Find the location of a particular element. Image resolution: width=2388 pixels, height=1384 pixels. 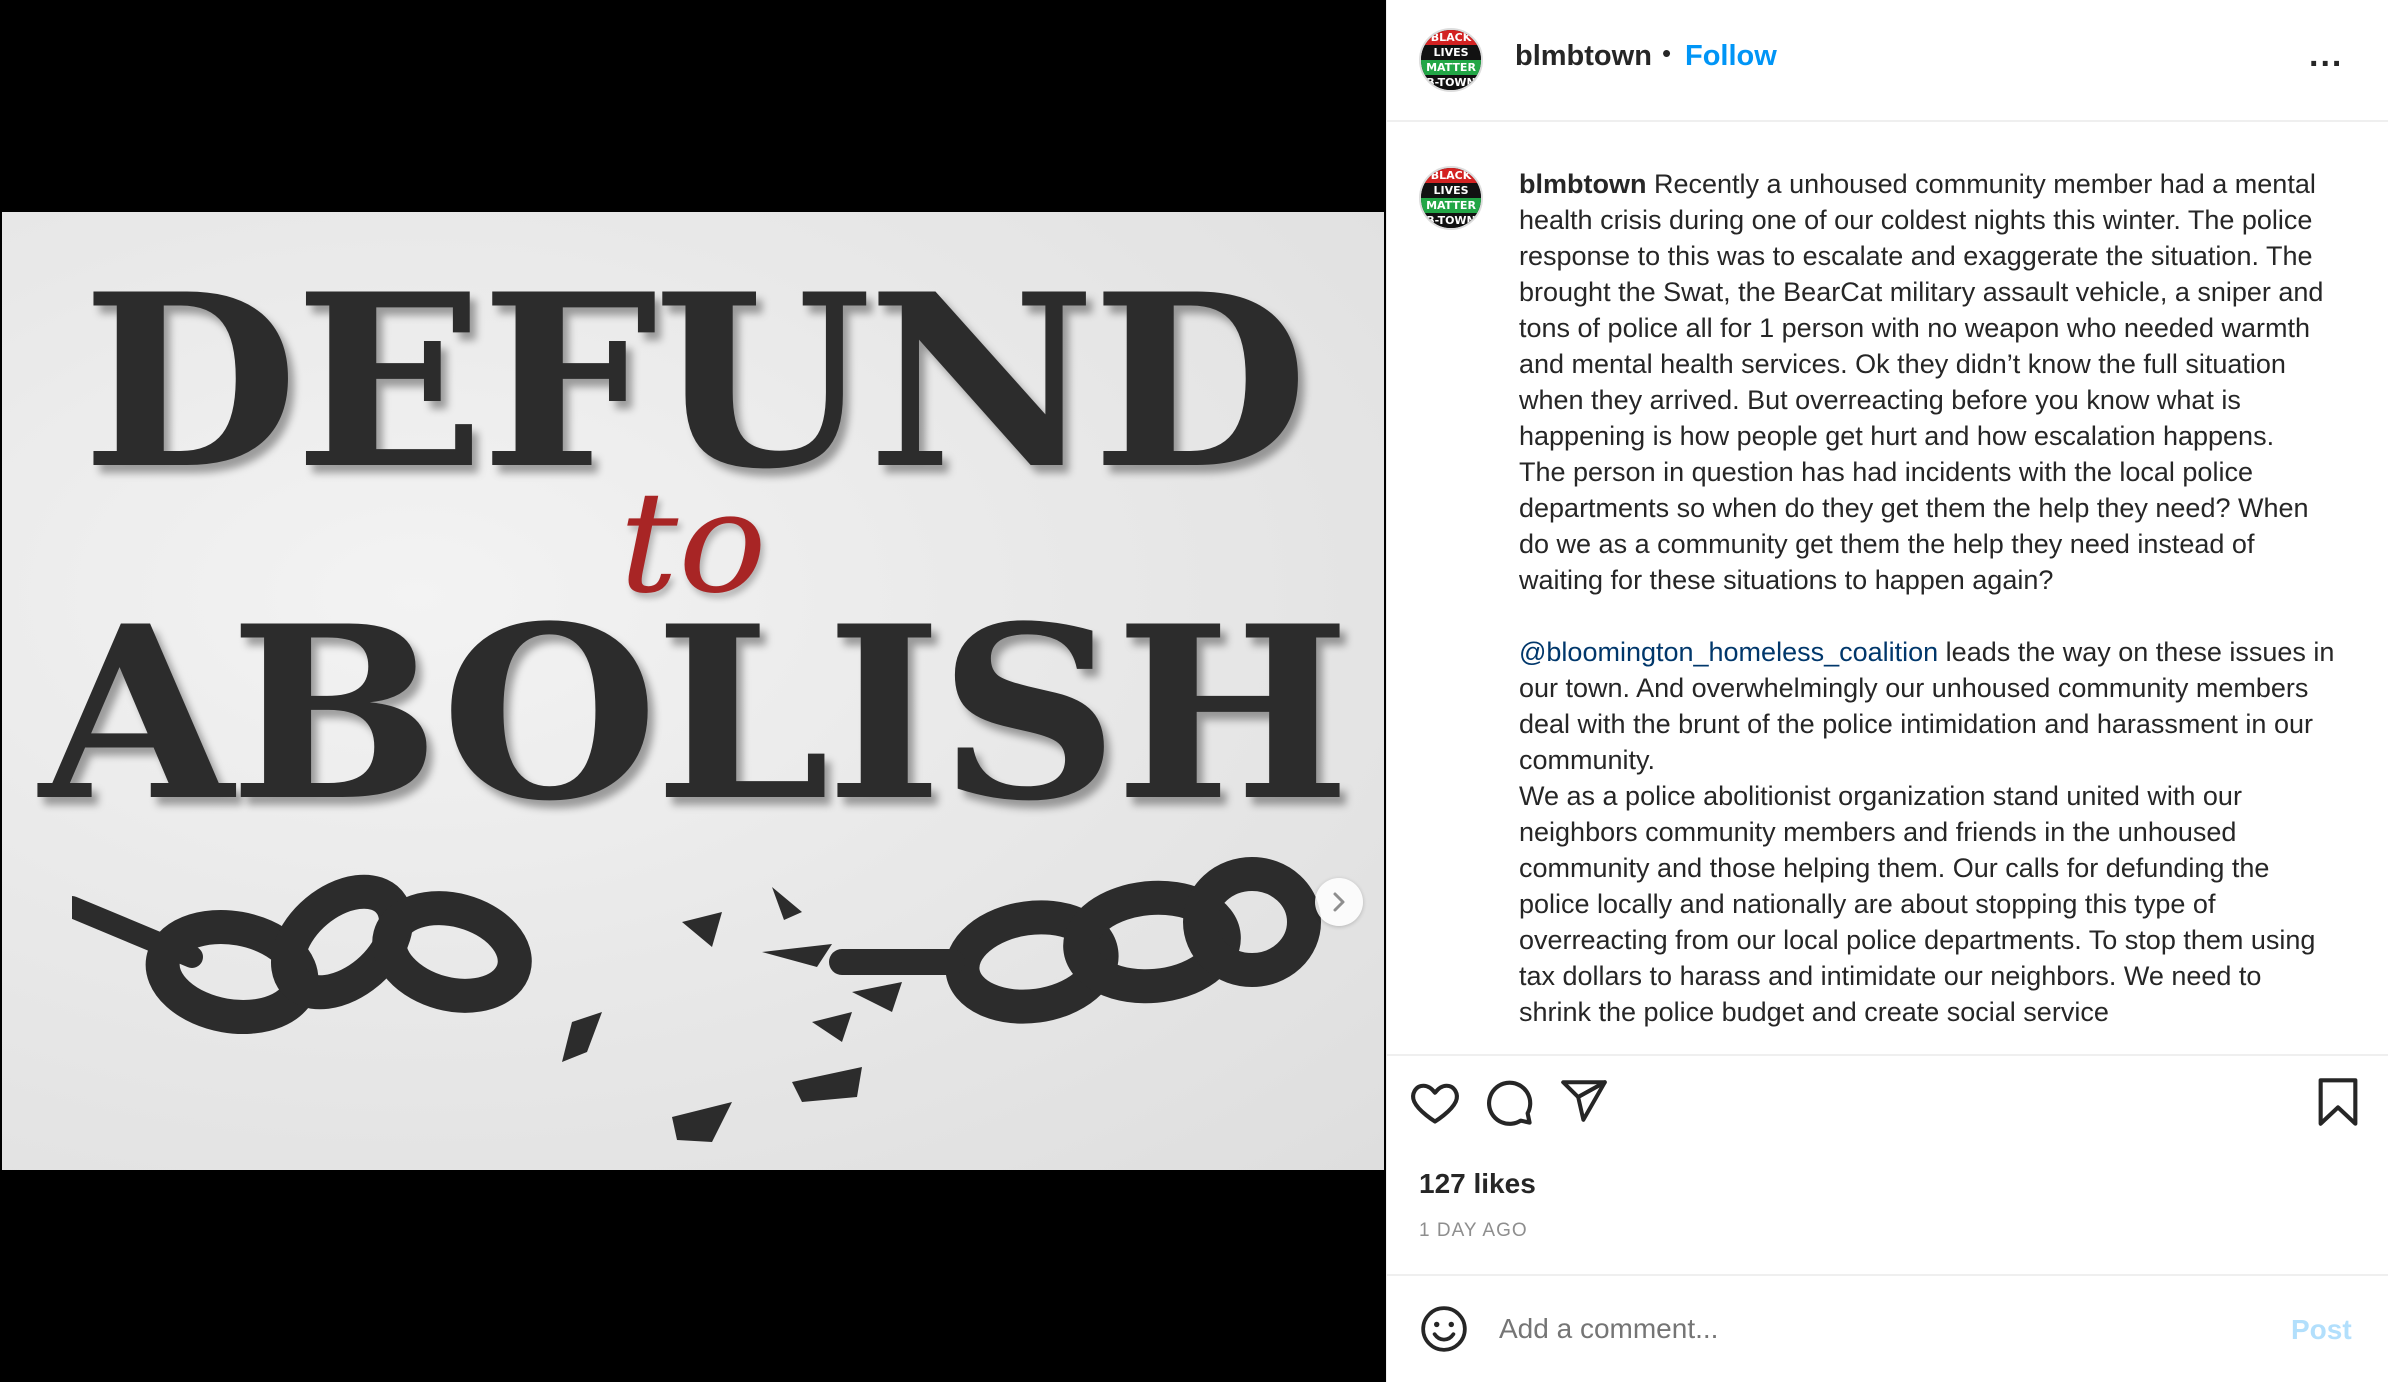

share-icon is located at coordinates (1584, 1101).